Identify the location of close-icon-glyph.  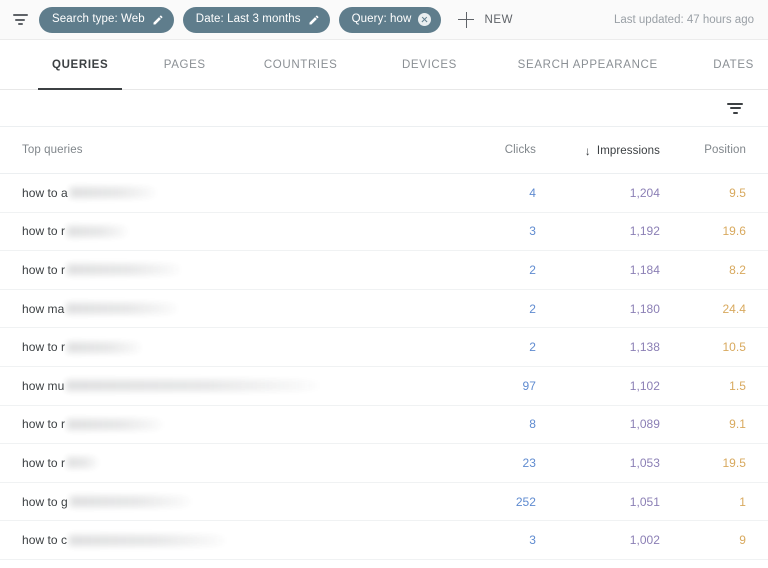
(425, 19).